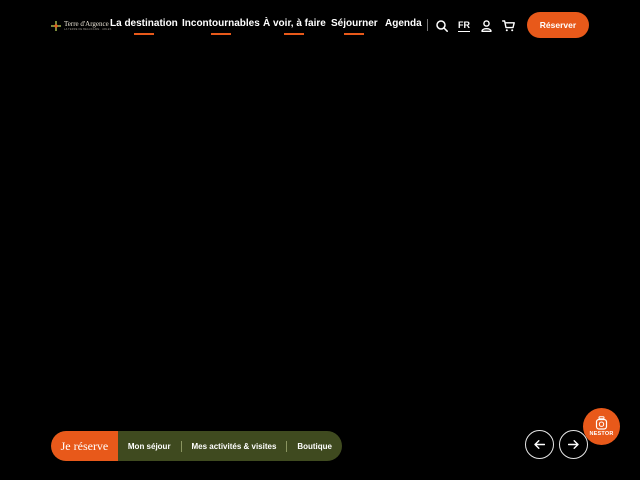  Describe the element at coordinates (601, 423) in the screenshot. I see `nestor-bot-icon` at that location.